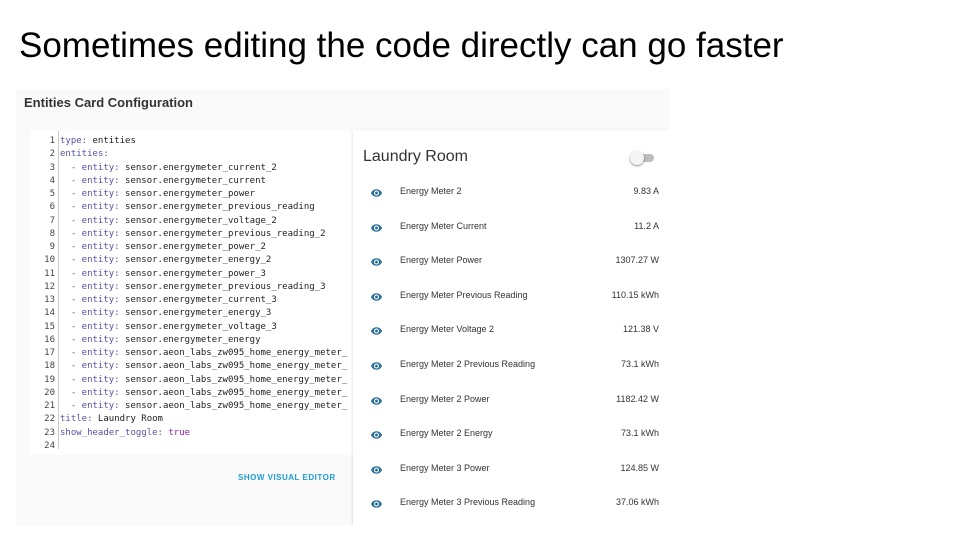 This screenshot has height=540, width=960. What do you see at coordinates (511, 470) in the screenshot?
I see `entity-row: Energy Meter 3 Power 124.85 W` at bounding box center [511, 470].